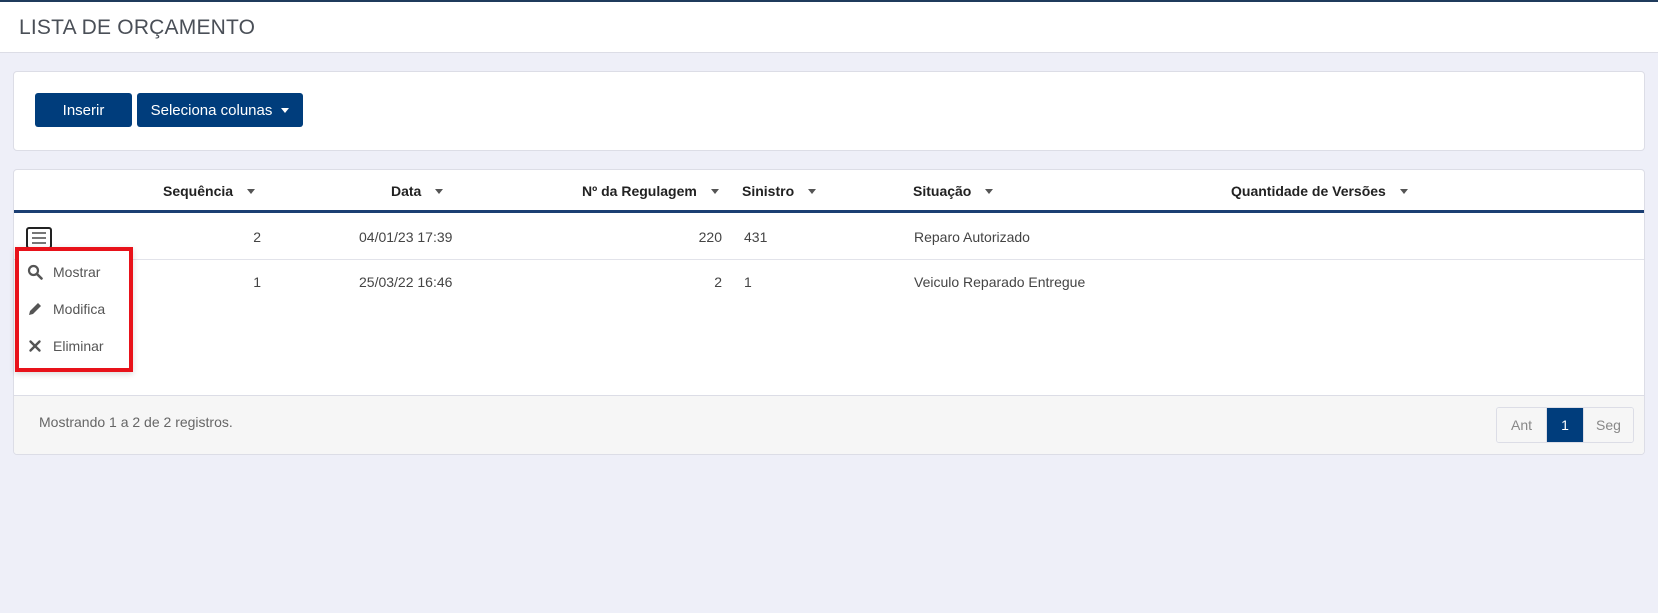 This screenshot has width=1658, height=613. I want to click on column-header-sequencia: Sequência, so click(209, 191).